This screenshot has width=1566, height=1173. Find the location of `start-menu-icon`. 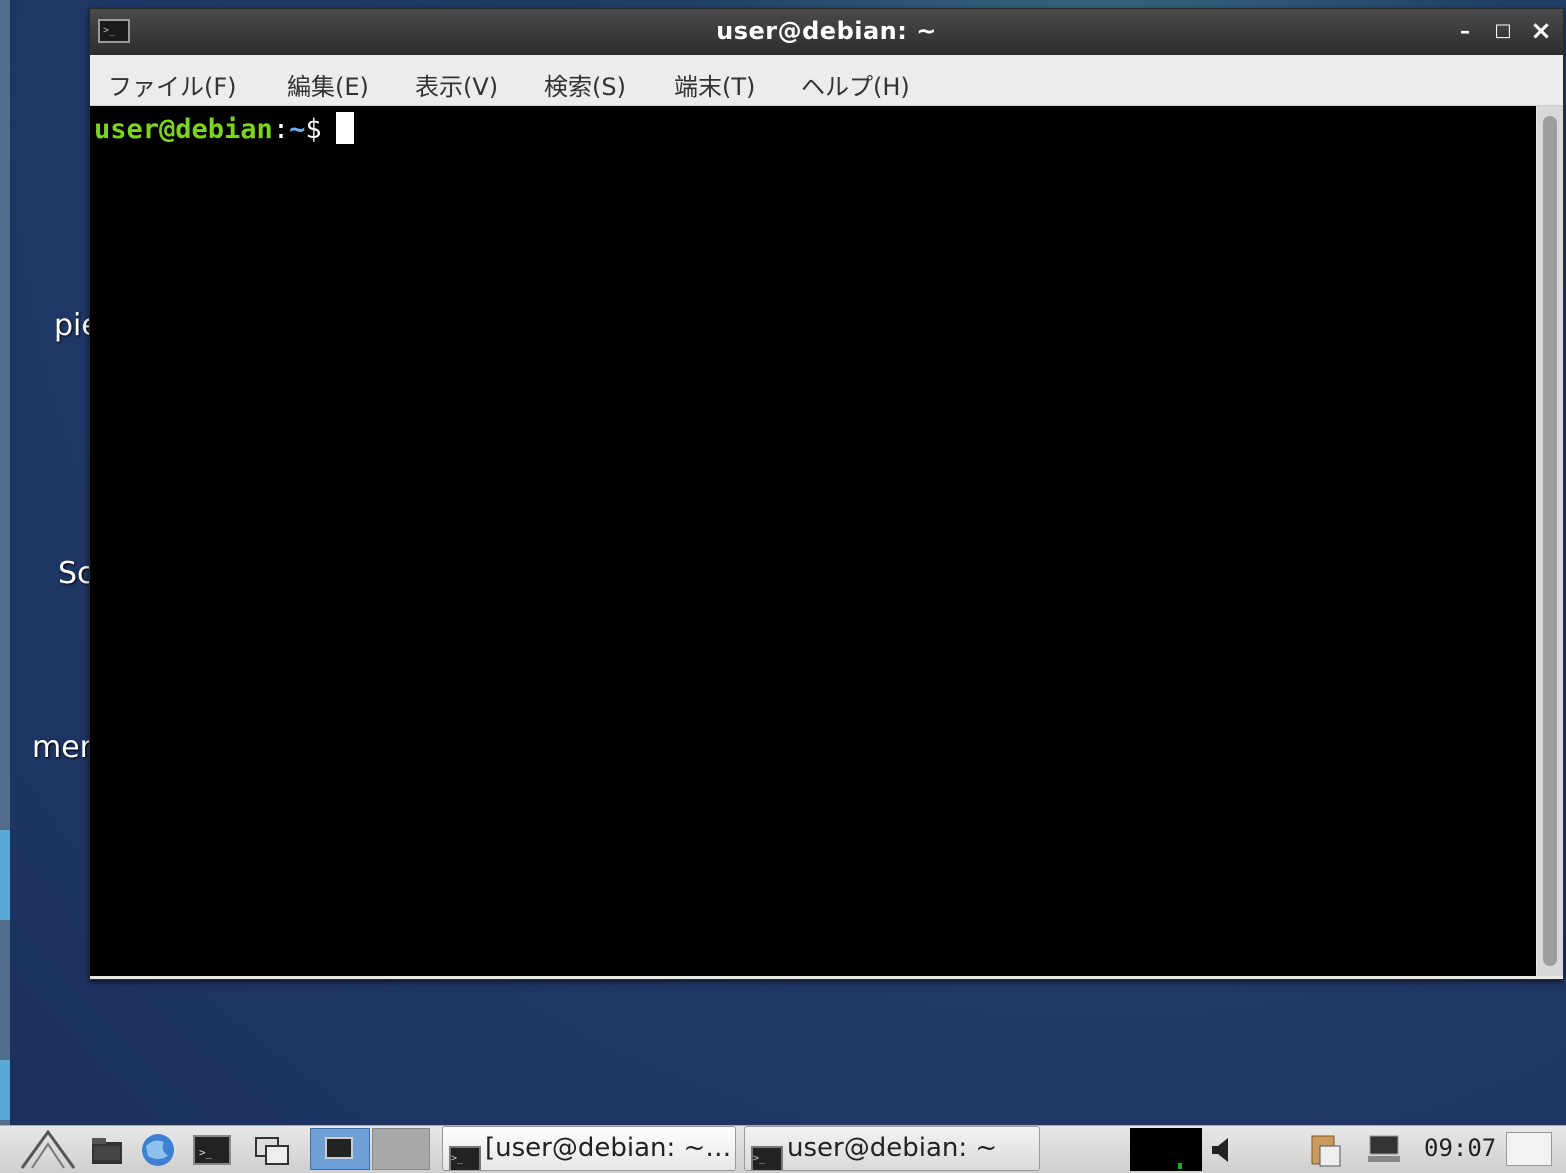

start-menu-icon is located at coordinates (48, 1150).